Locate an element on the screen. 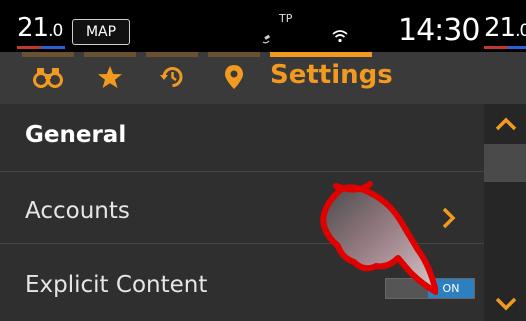  chevron-up-icon is located at coordinates (506, 126).